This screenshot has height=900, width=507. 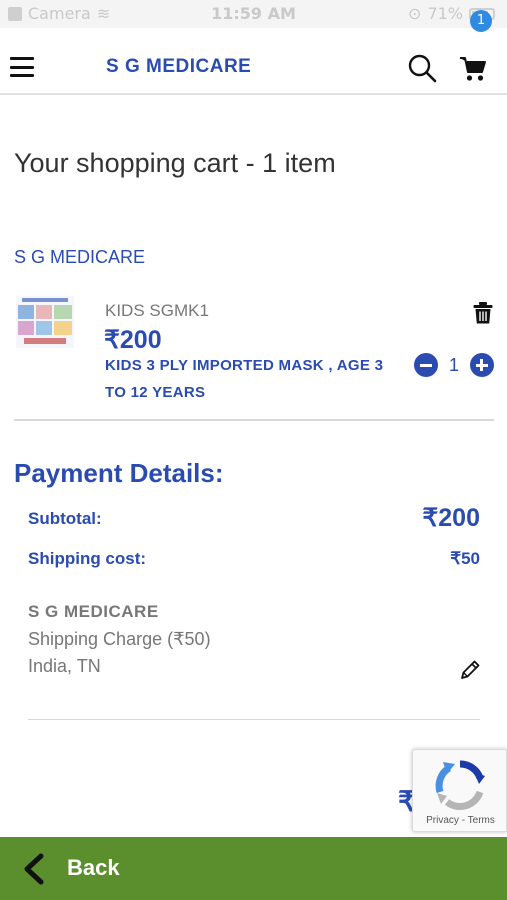 I want to click on shipping-location-line: India, TN, so click(x=64, y=666).